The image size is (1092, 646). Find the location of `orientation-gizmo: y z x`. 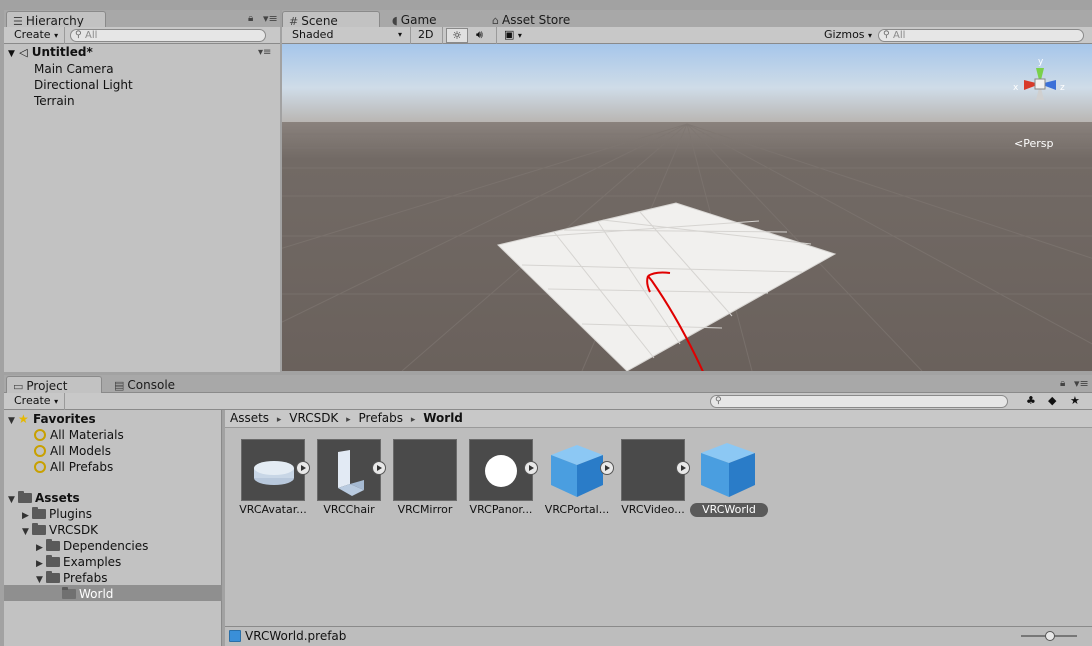

orientation-gizmo: y z x is located at coordinates (1040, 89).